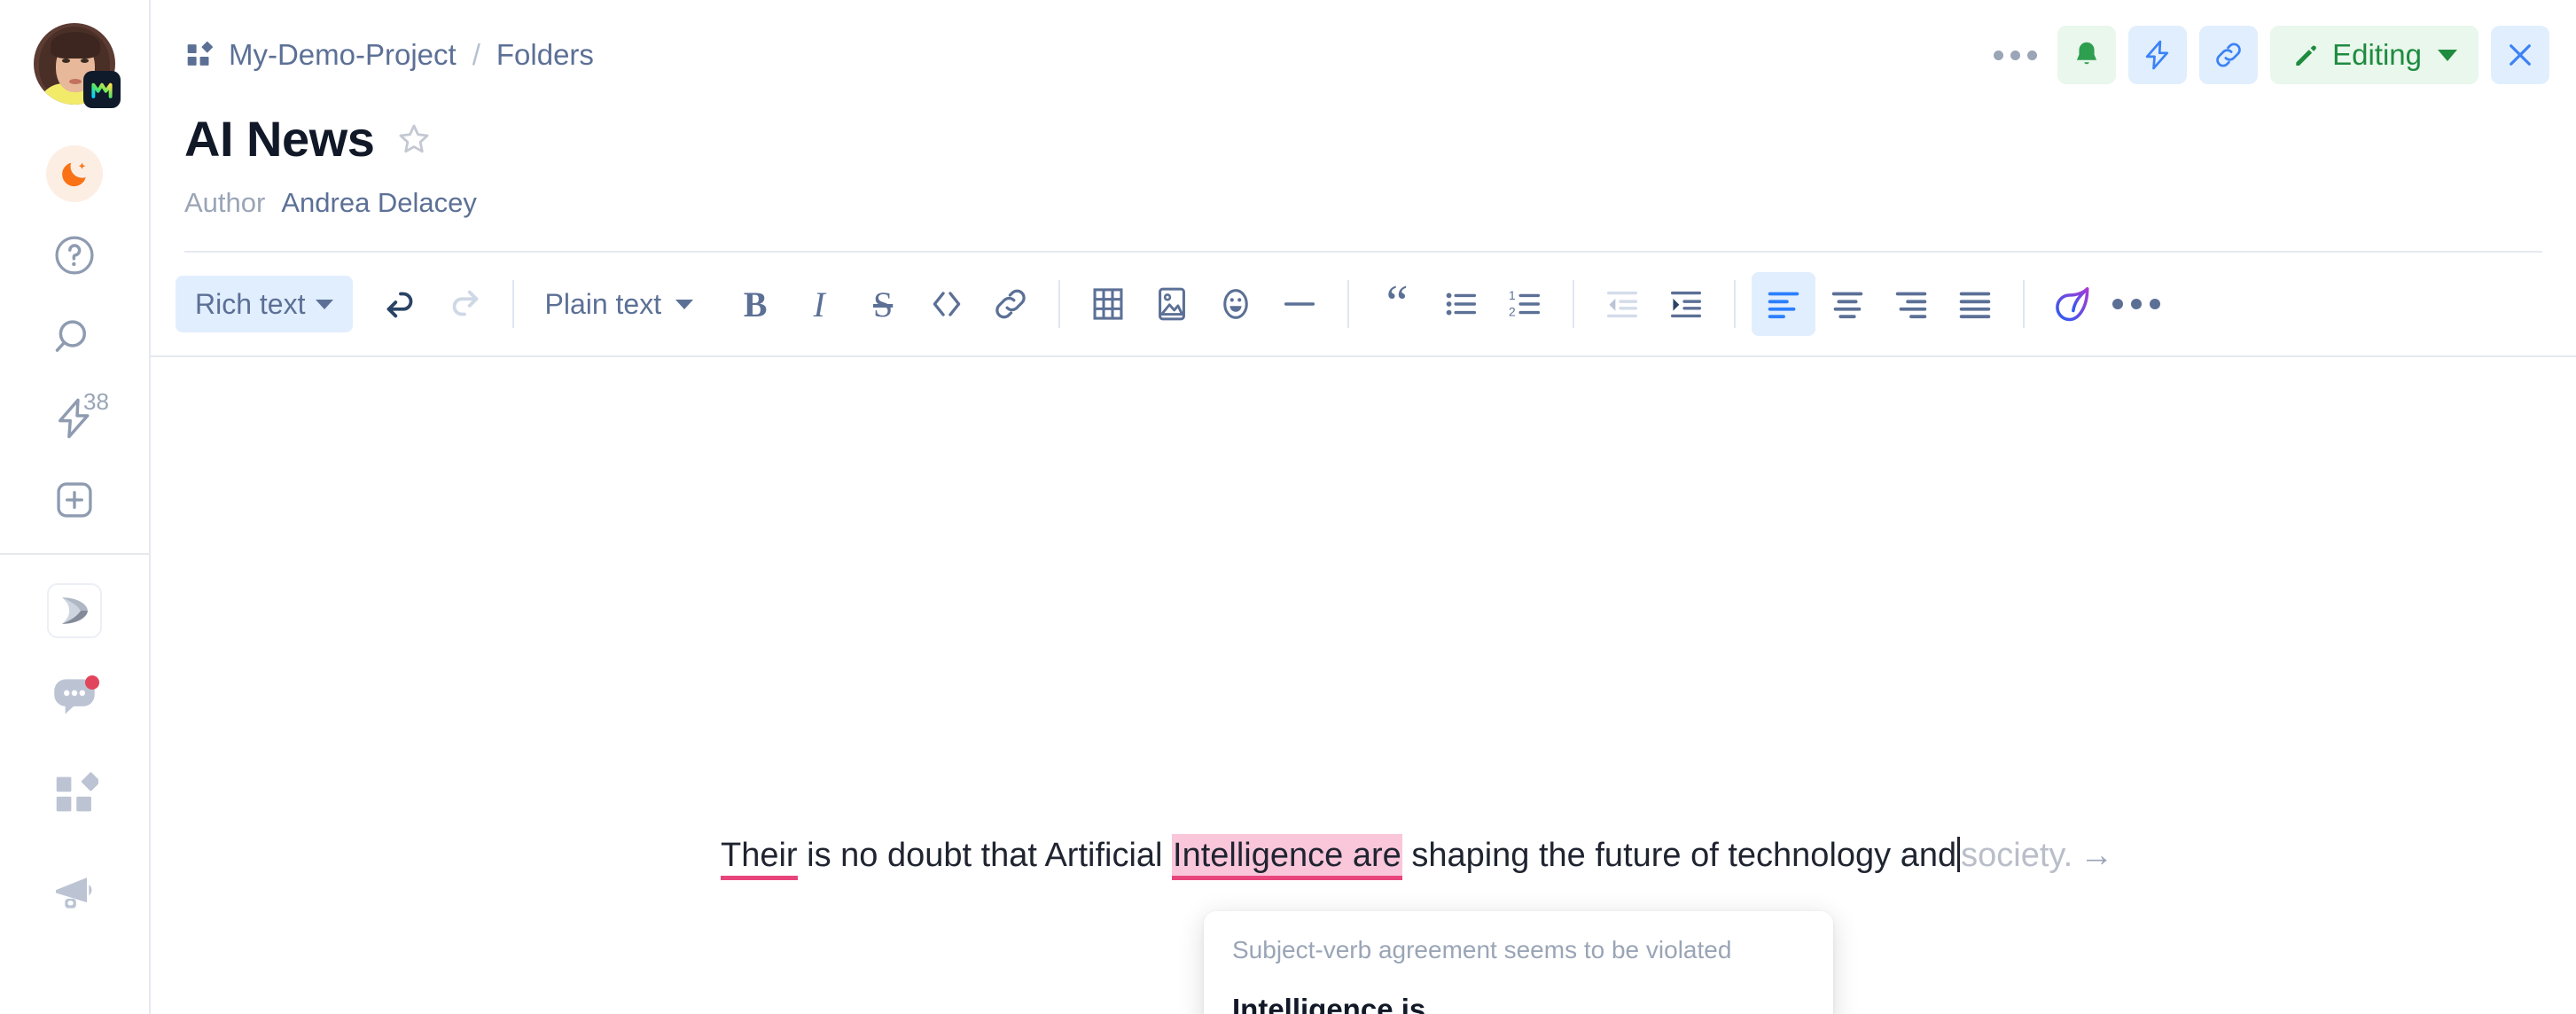  I want to click on author-row: Author Andrea Delacey, so click(1363, 203).